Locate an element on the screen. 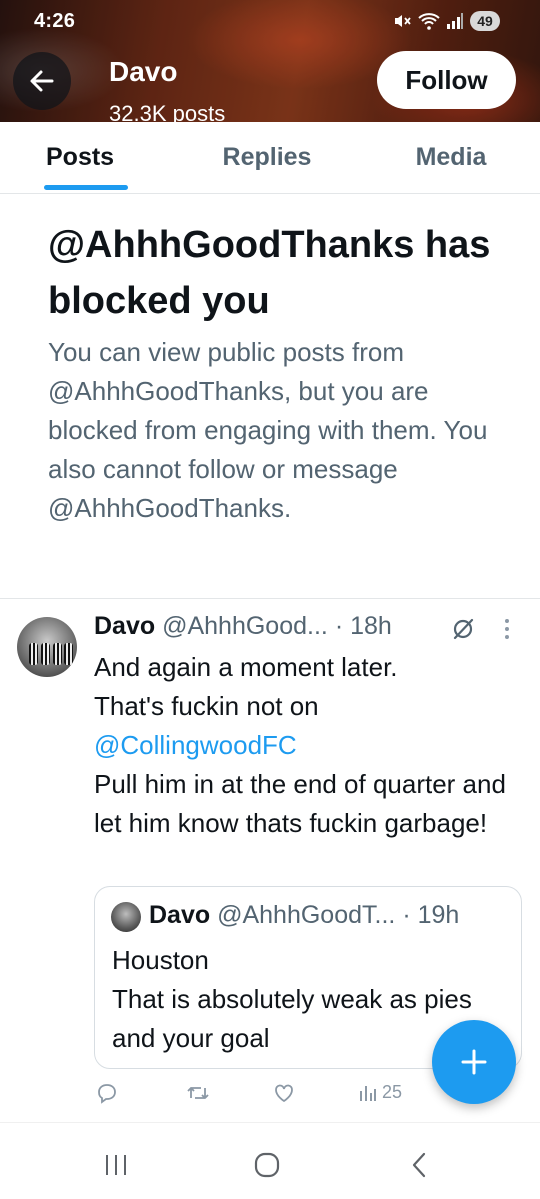  more-vertical-icon is located at coordinates (507, 629).